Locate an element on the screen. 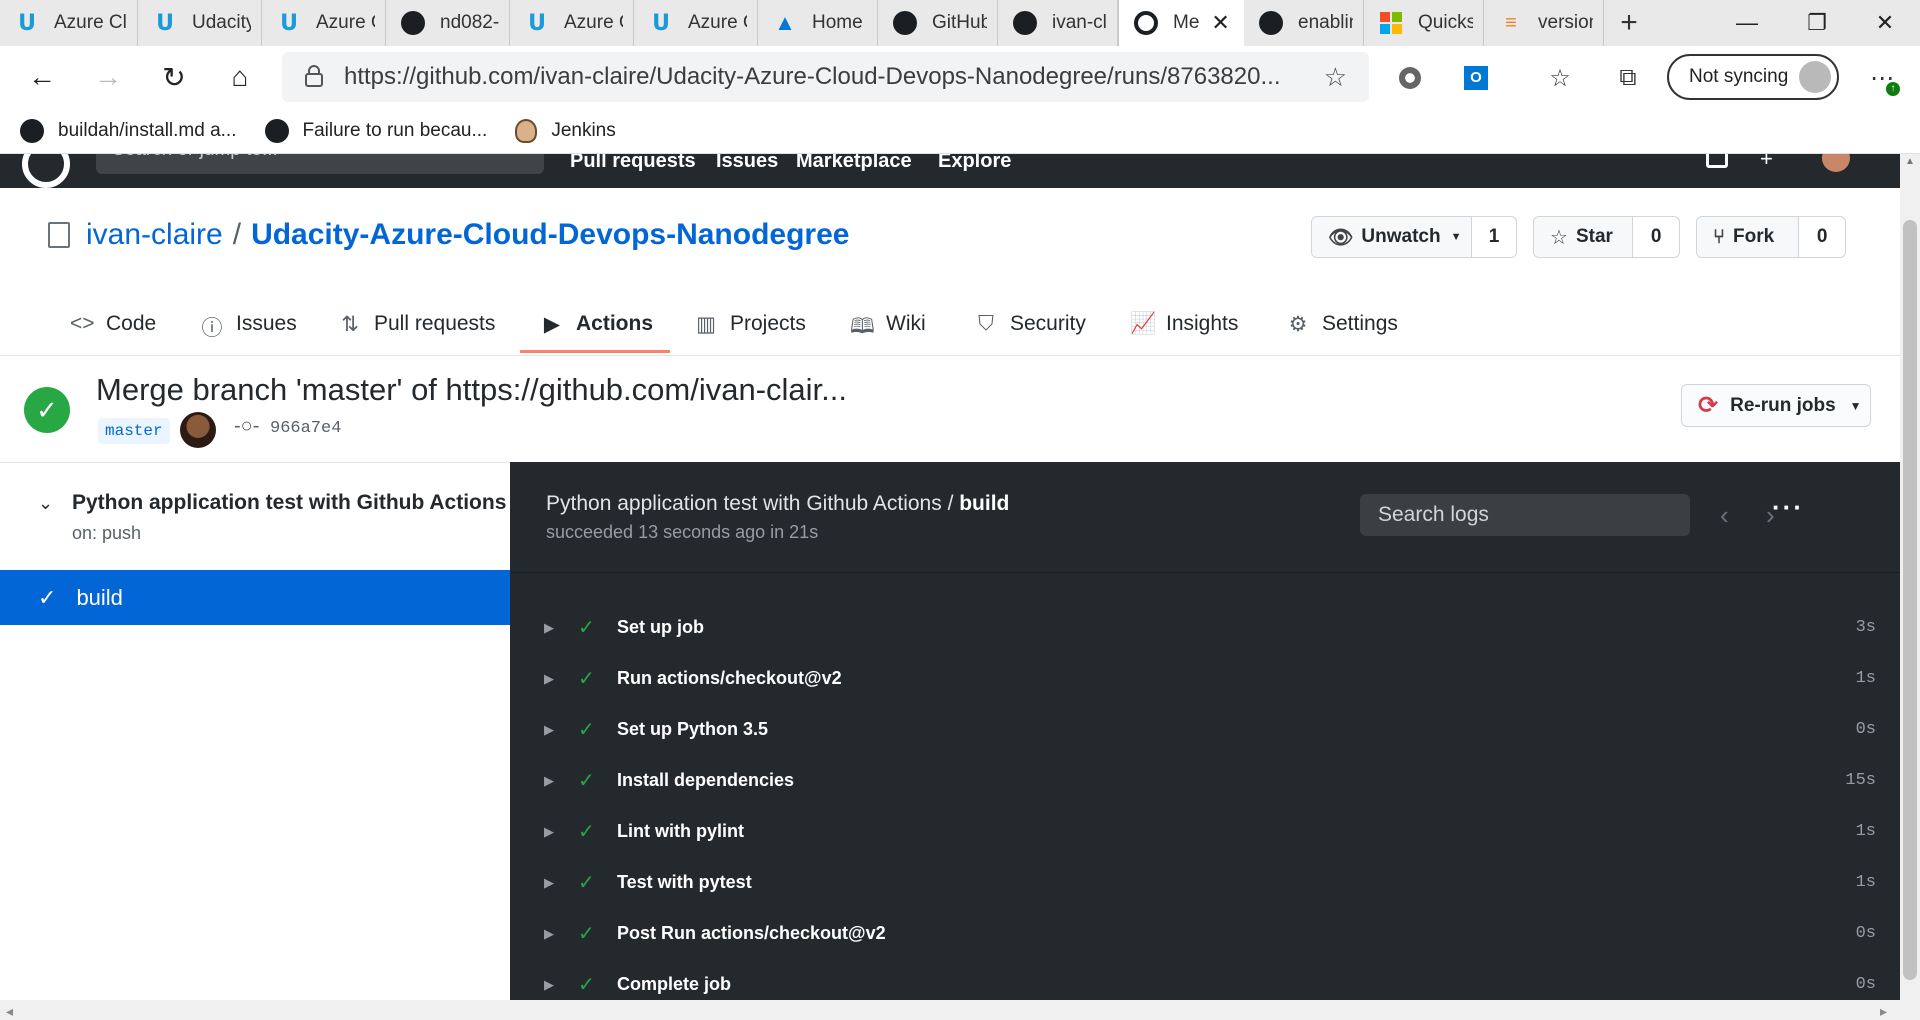 This screenshot has width=1920, height=1020. tab-pull-requests: ⇅ Pull requests is located at coordinates (416, 329).